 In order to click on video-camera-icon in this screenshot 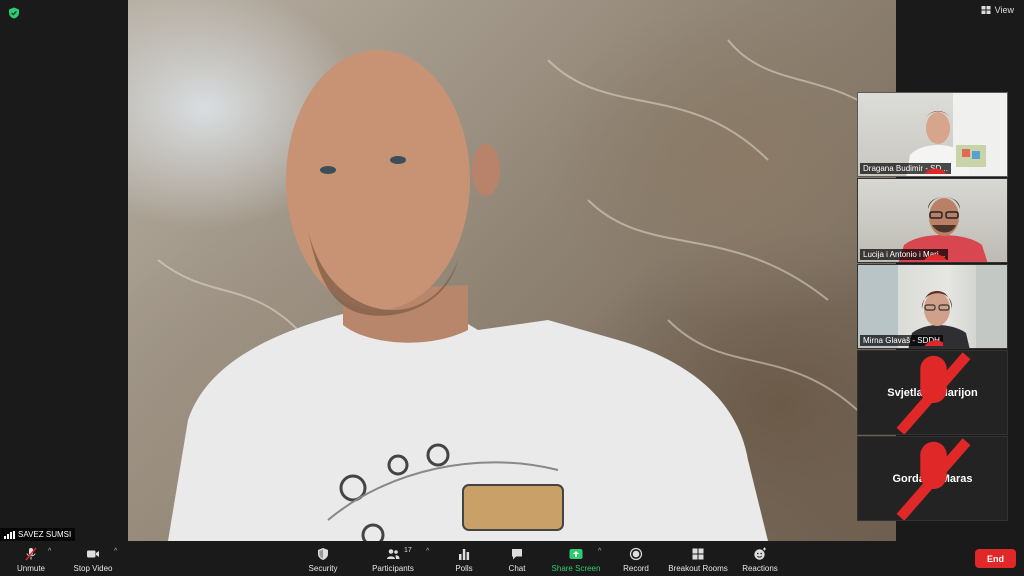, I will do `click(93, 554)`.